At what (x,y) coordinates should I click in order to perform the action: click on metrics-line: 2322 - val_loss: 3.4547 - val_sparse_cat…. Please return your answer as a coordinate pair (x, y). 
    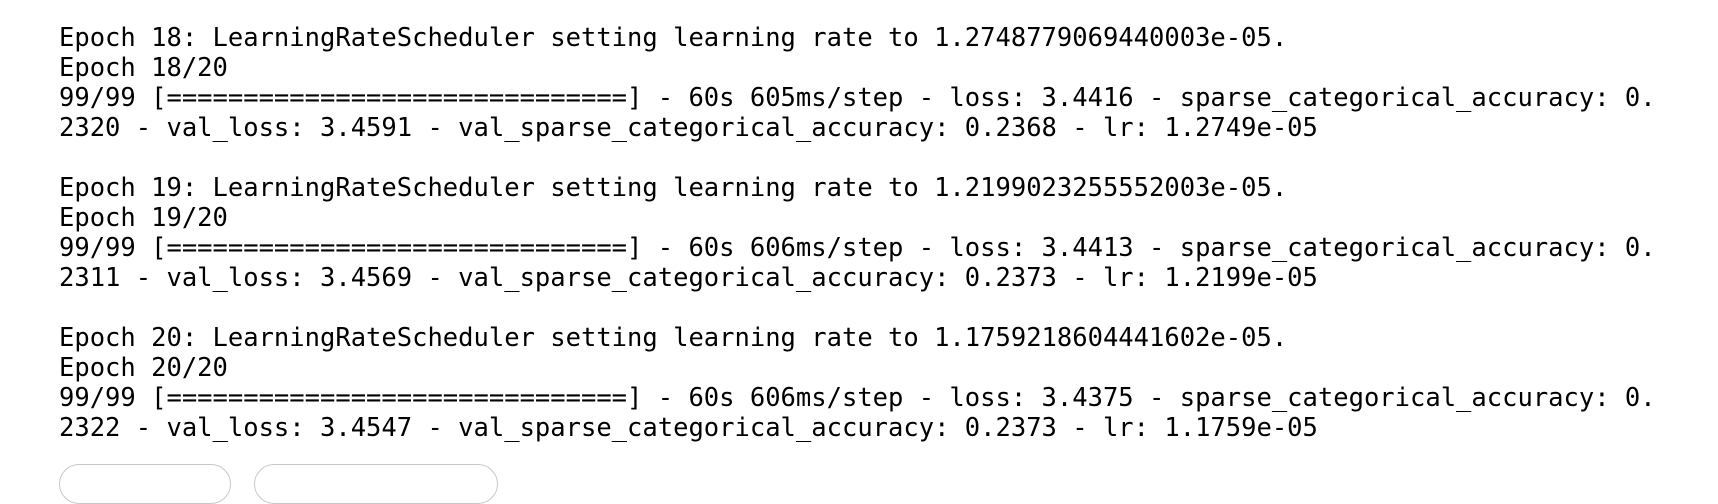
    Looking at the image, I should click on (688, 428).